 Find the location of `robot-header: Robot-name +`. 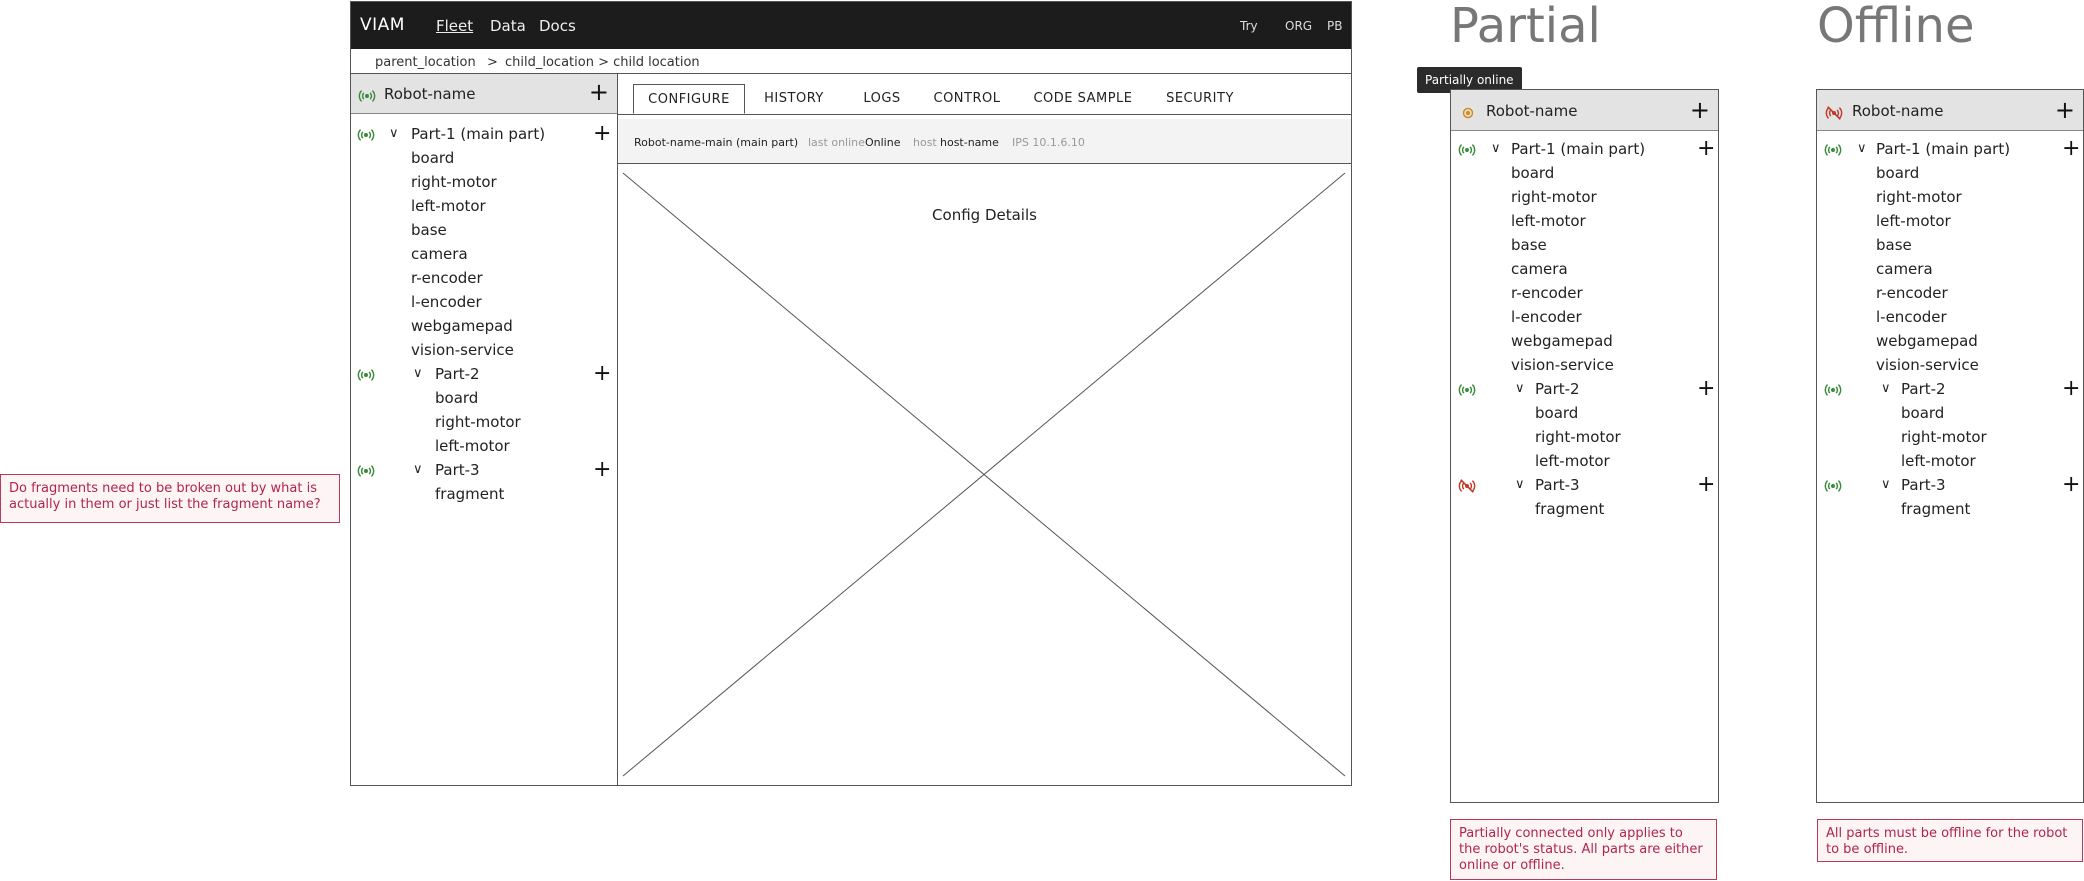

robot-header: Robot-name + is located at coordinates (484, 94).